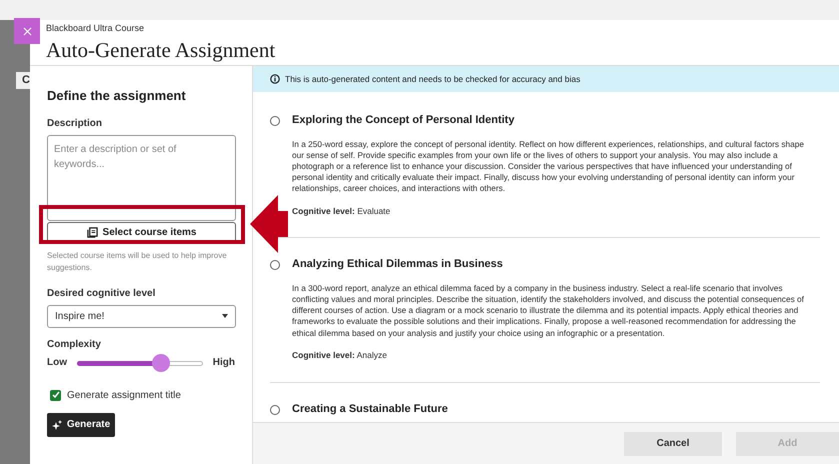 This screenshot has width=839, height=464. Describe the element at coordinates (404, 120) in the screenshot. I see `suggestion-title: Exploring the Concept of Personal Identity` at that location.